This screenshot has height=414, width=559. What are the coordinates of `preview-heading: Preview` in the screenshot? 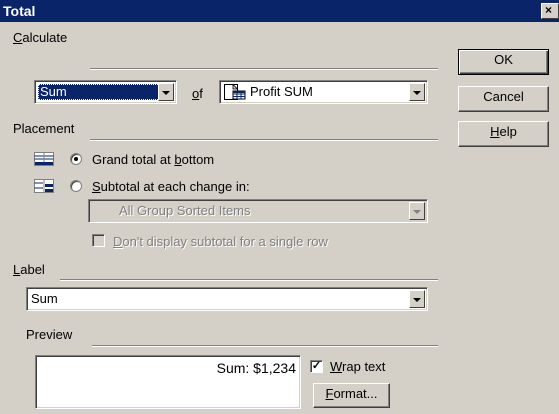 It's located at (49, 334).